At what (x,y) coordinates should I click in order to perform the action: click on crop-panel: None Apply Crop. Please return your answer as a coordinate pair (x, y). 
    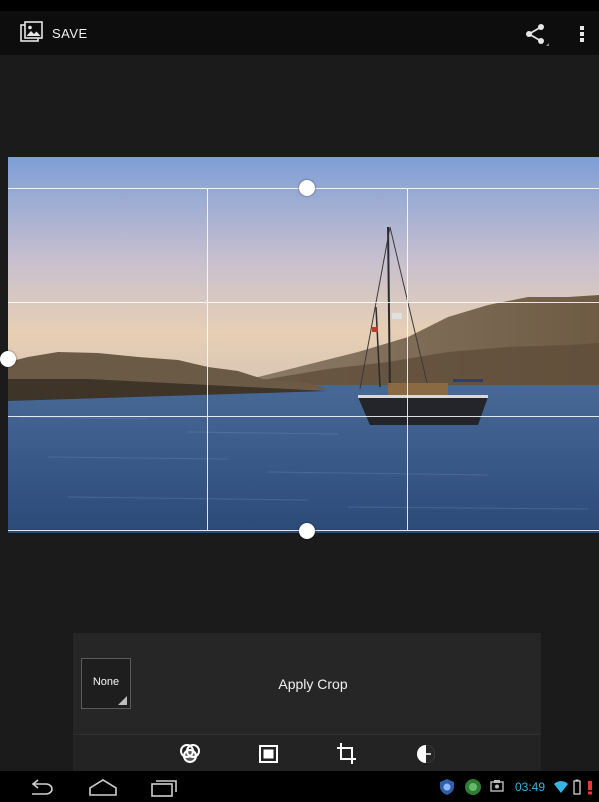
    Looking at the image, I should click on (307, 702).